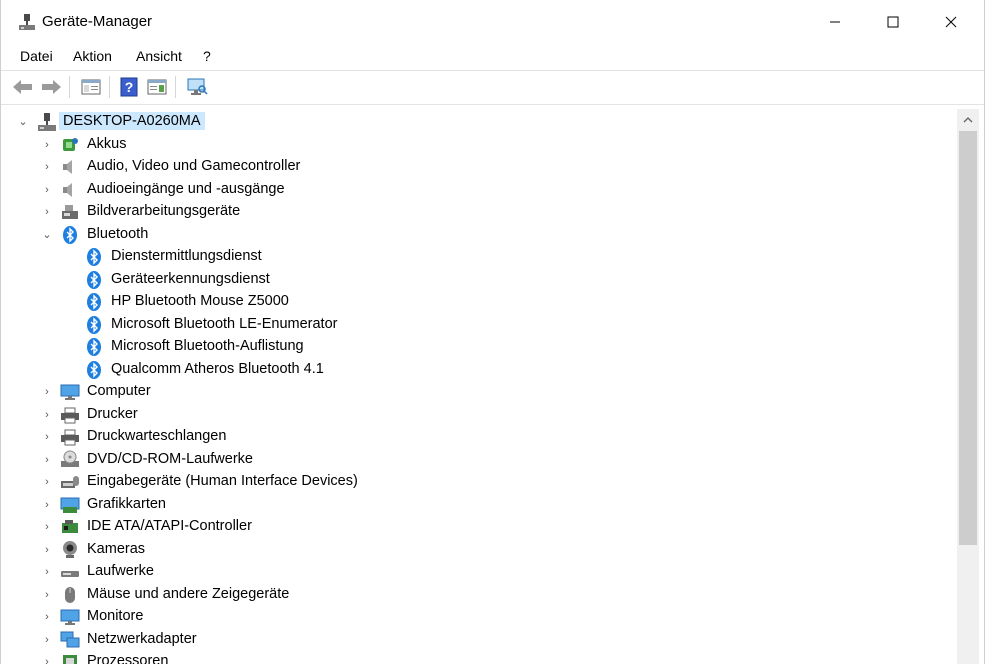  What do you see at coordinates (70, 659) in the screenshot?
I see `processor-icon` at bounding box center [70, 659].